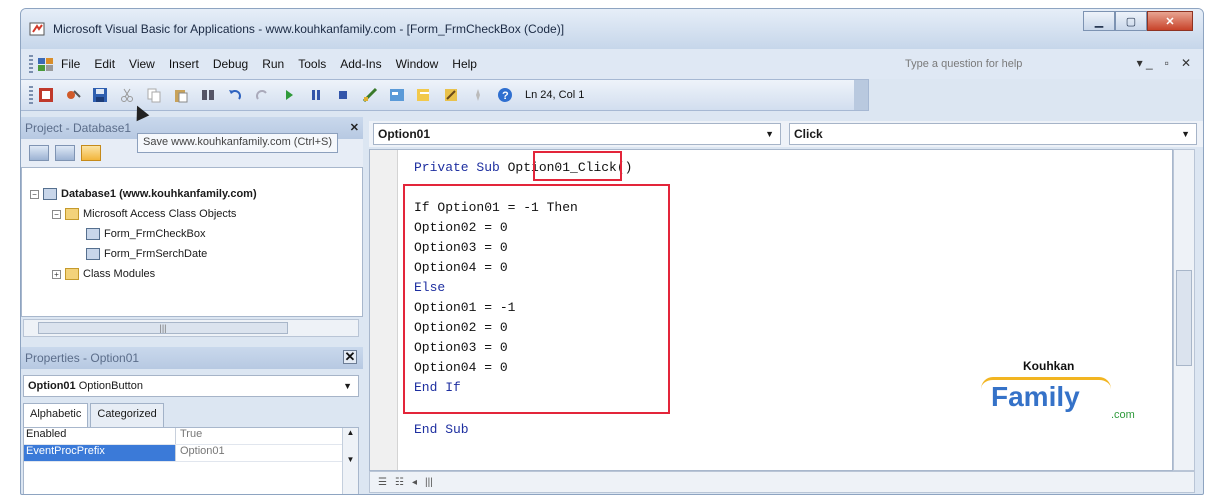 This screenshot has width=1208, height=499. I want to click on tab-alphabetic: Alphabetic, so click(56, 415).